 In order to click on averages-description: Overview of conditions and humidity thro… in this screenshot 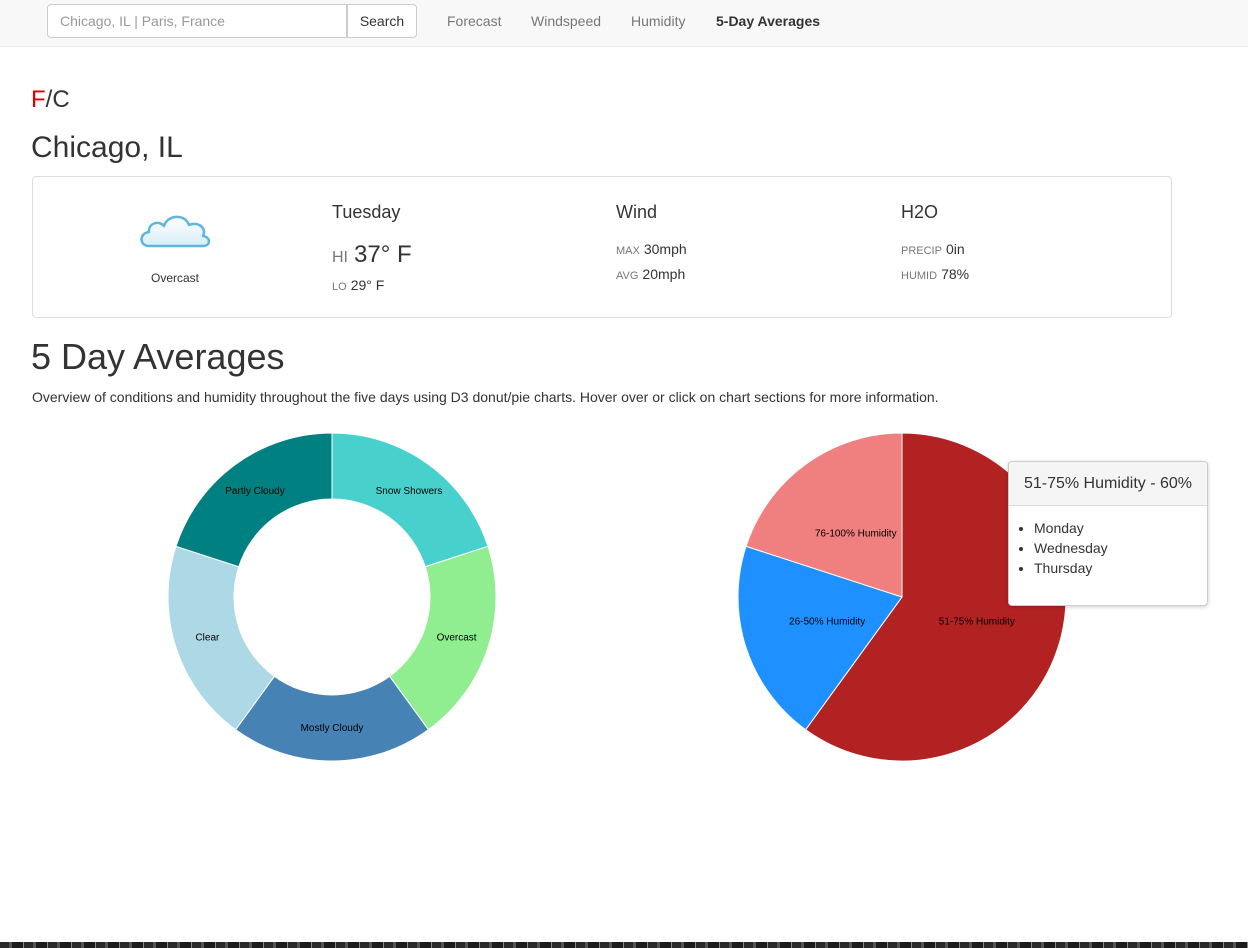, I will do `click(485, 397)`.